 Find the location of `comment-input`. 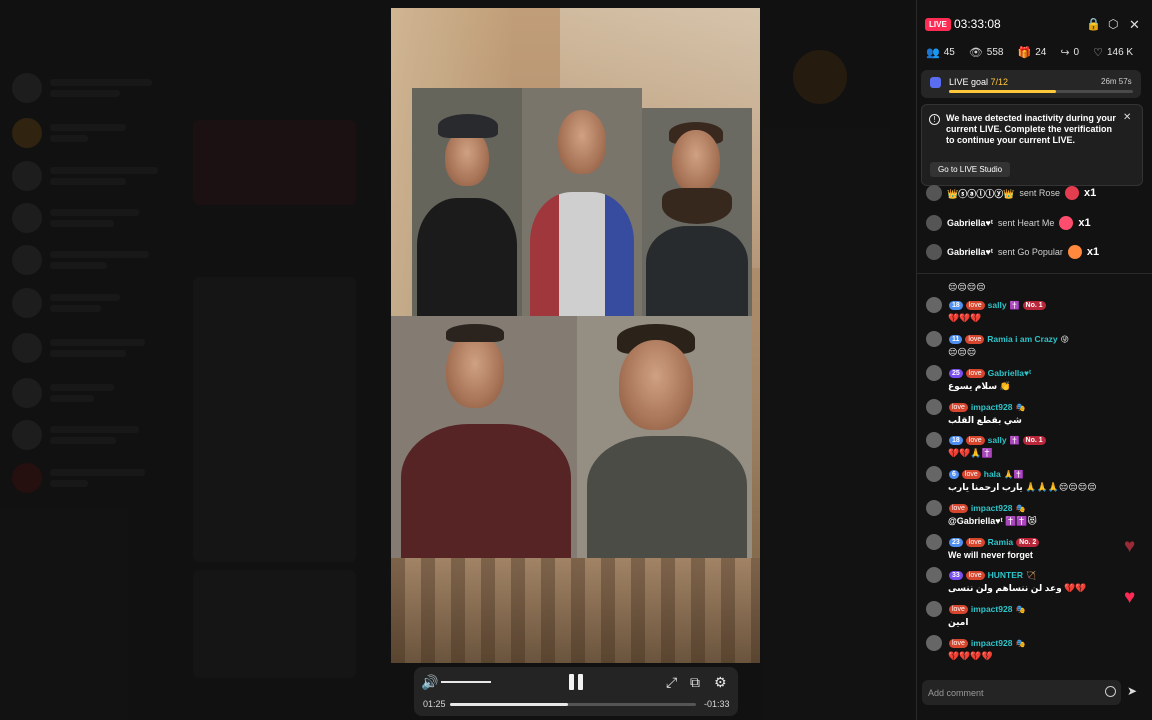

comment-input is located at coordinates (1013, 692).